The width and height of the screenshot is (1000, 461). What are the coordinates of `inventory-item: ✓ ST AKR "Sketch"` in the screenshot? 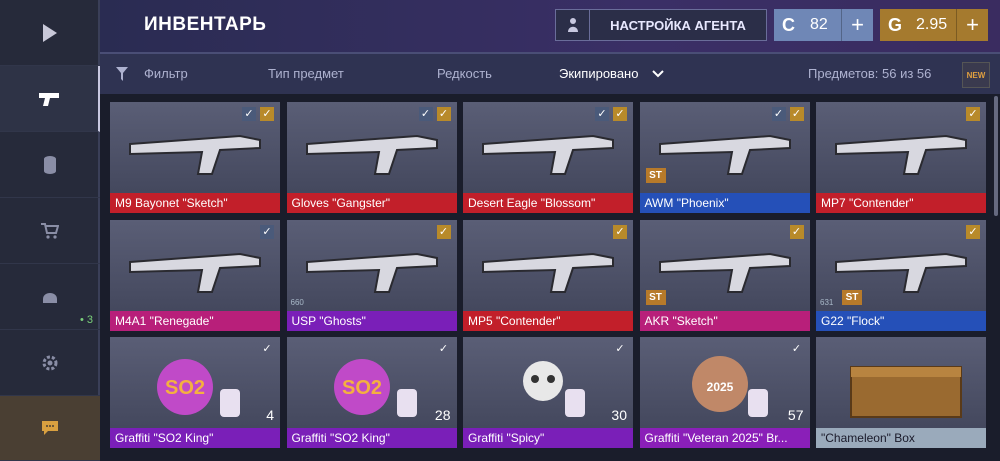 It's located at (724, 275).